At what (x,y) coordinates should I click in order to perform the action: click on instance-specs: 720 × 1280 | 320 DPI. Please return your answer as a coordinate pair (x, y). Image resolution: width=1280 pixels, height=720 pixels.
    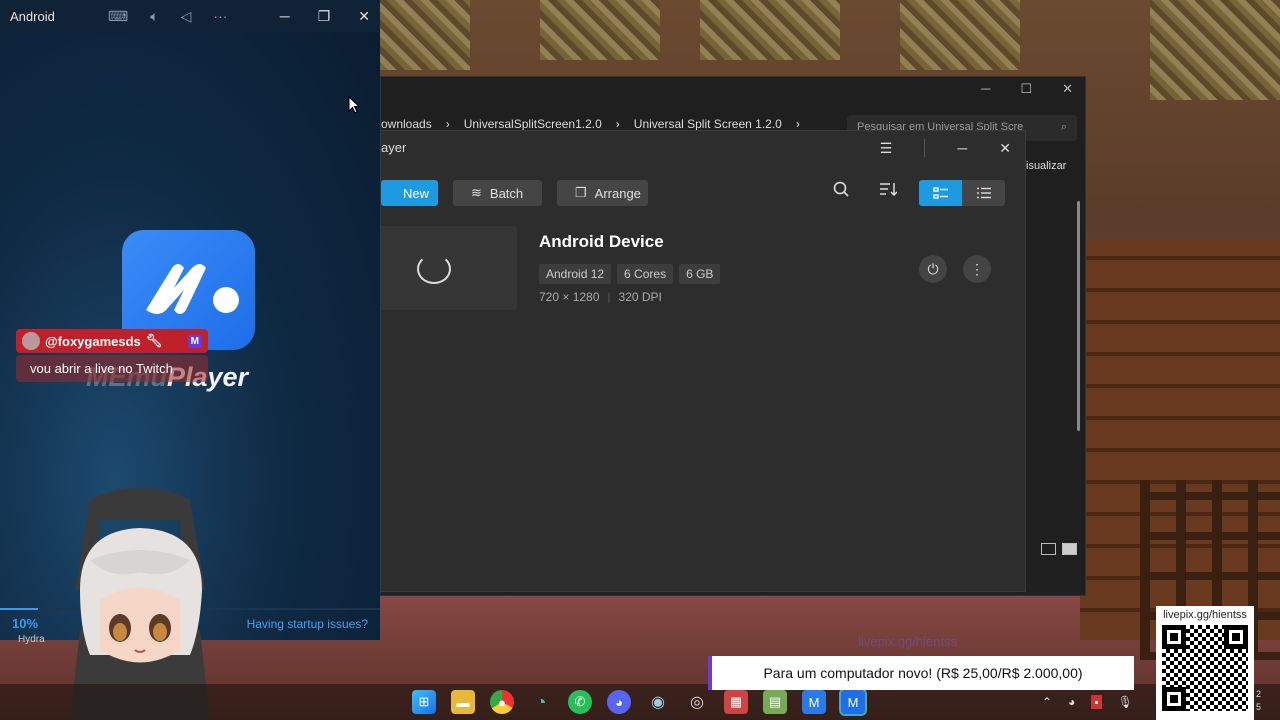
    Looking at the image, I should click on (600, 297).